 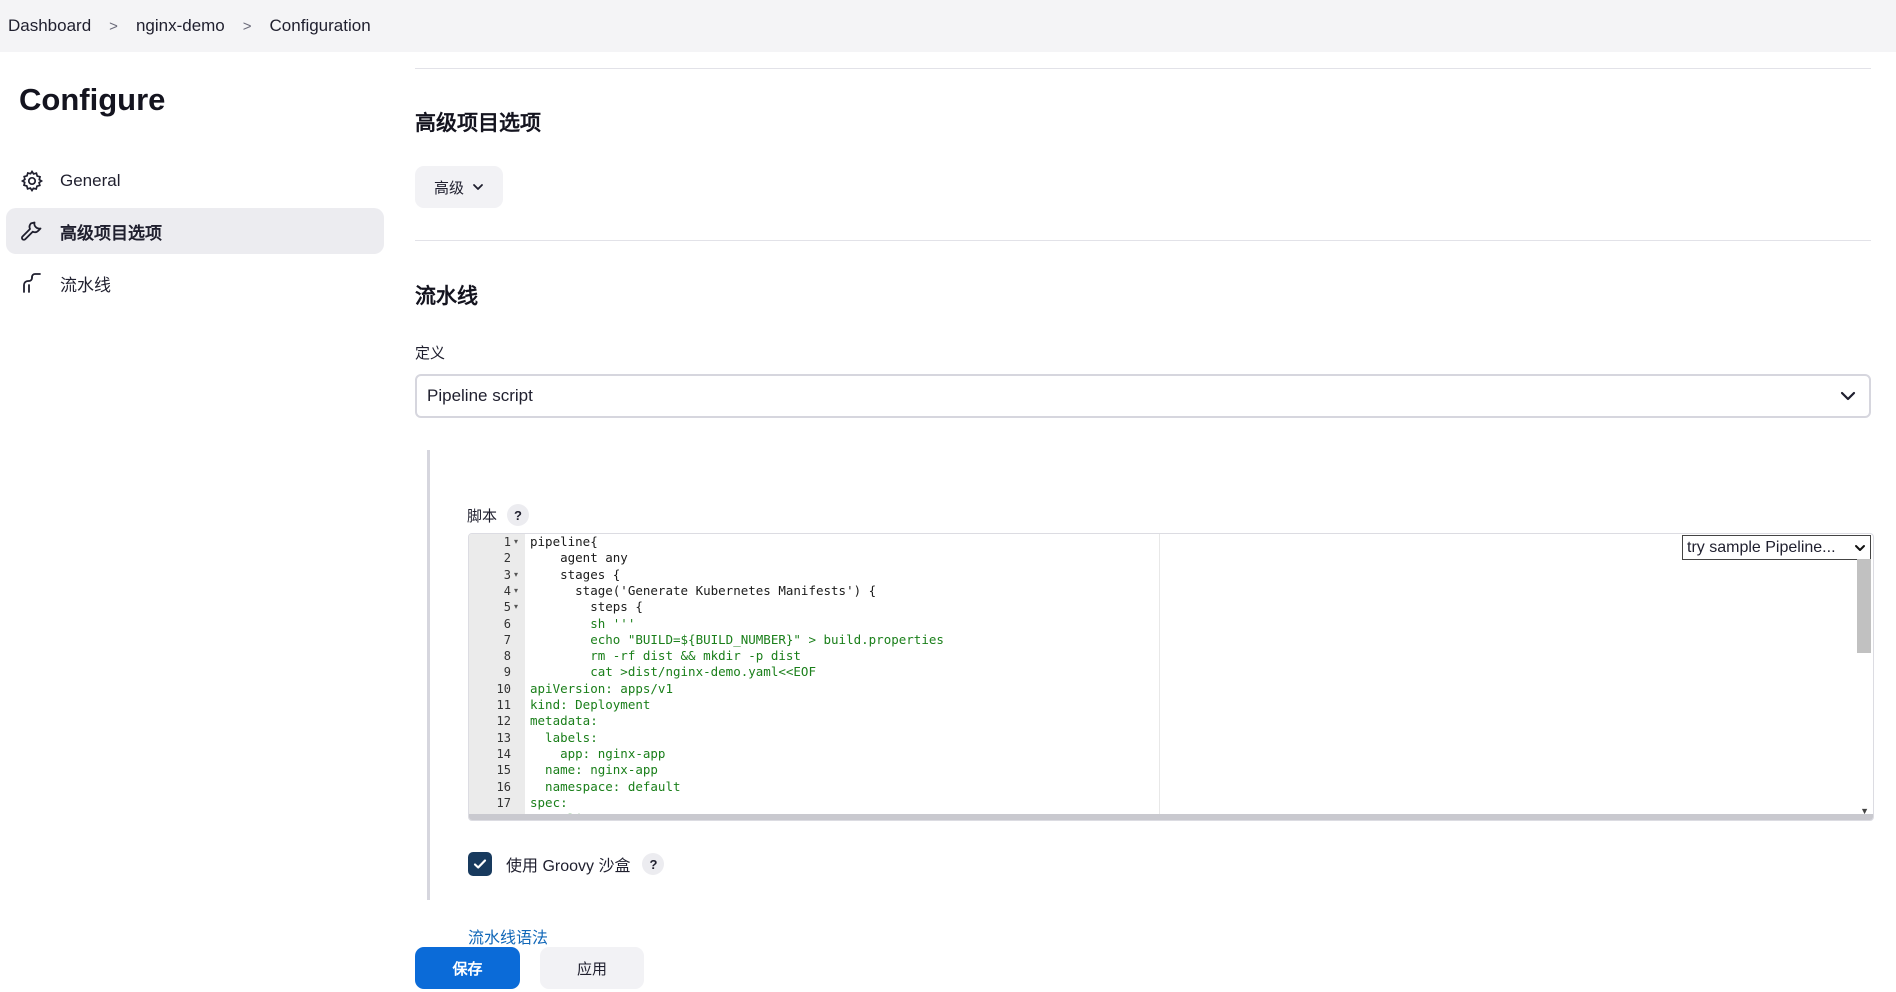 What do you see at coordinates (32, 231) in the screenshot?
I see `wrench-icon` at bounding box center [32, 231].